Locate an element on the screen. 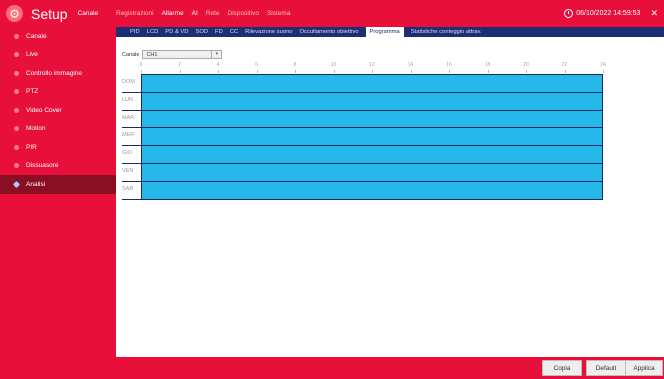  day-label-gio: GIO is located at coordinates (127, 153).